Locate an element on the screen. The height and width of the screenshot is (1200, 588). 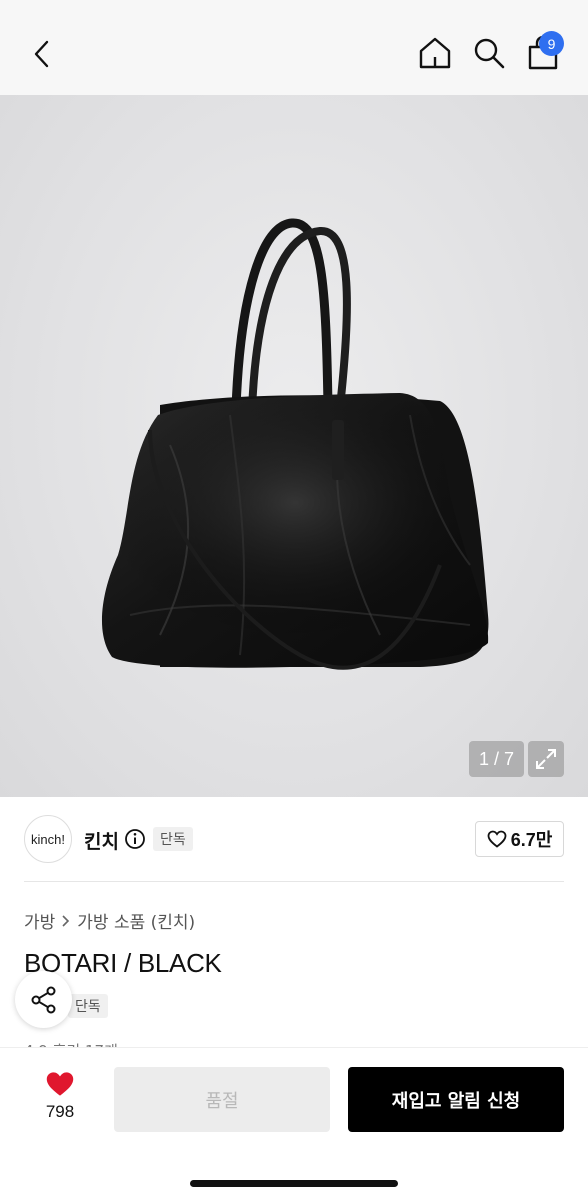
share-icon is located at coordinates (43, 999).